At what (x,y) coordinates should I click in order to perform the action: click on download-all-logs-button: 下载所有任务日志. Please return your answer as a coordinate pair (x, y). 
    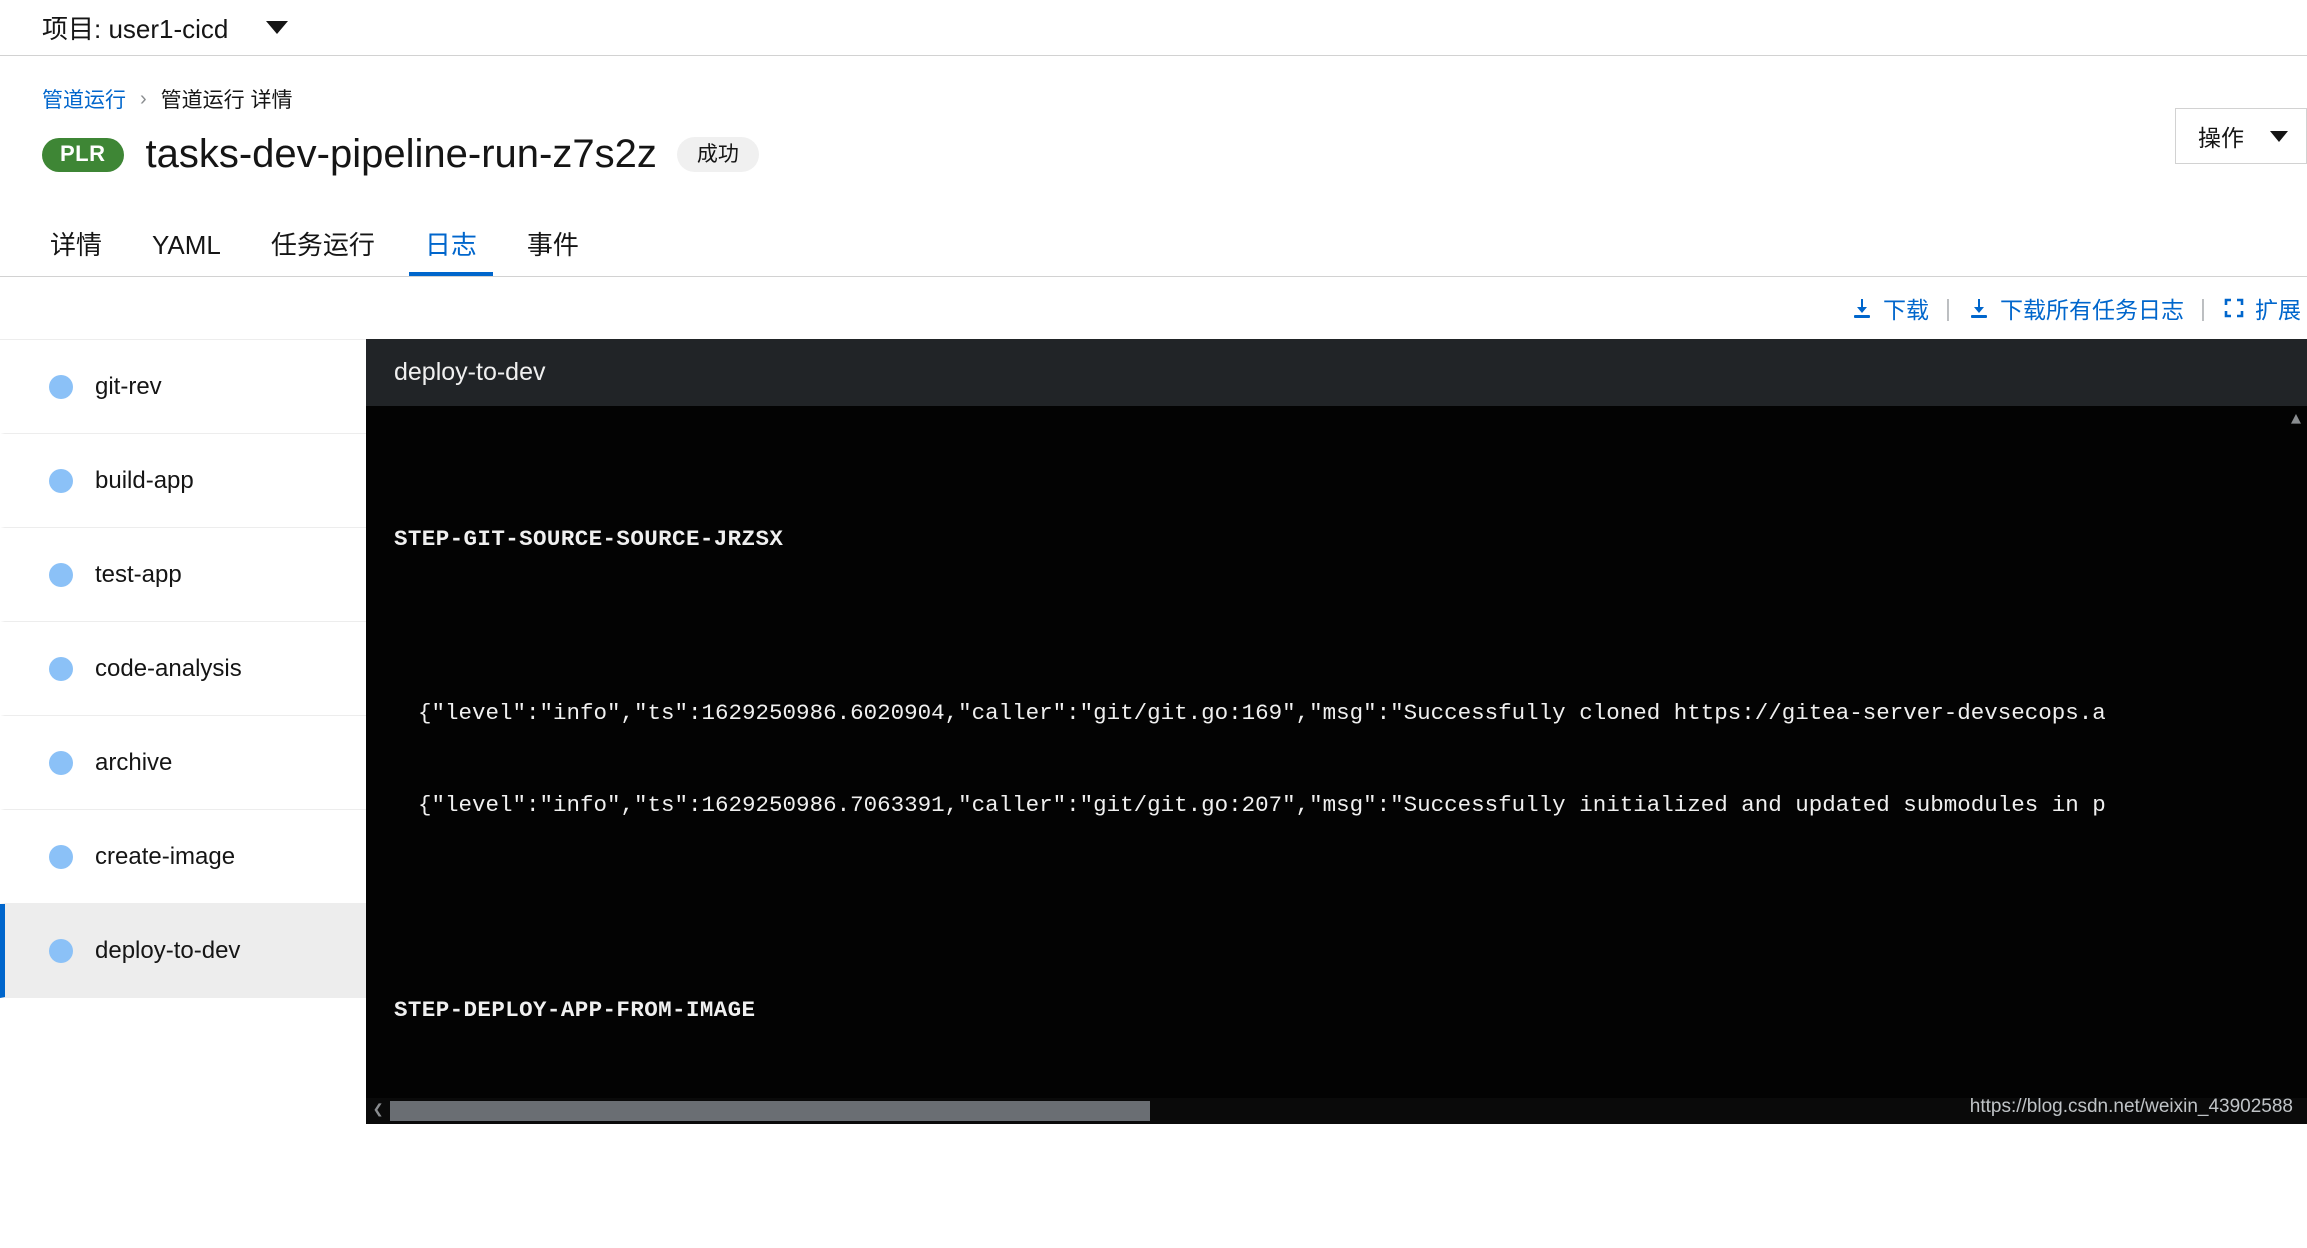
    Looking at the image, I should click on (2075, 308).